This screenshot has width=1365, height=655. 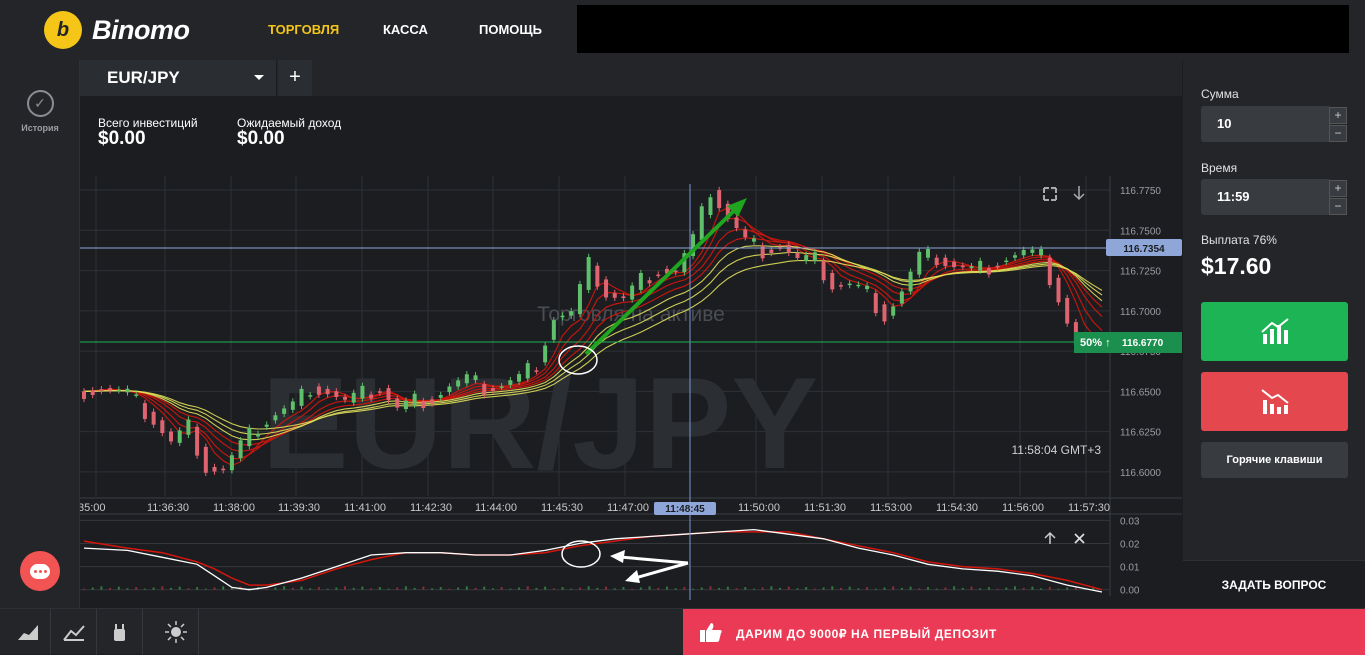 What do you see at coordinates (1274, 584) in the screenshot?
I see `ask-question-button: ЗАДАТЬ ВОПРОС` at bounding box center [1274, 584].